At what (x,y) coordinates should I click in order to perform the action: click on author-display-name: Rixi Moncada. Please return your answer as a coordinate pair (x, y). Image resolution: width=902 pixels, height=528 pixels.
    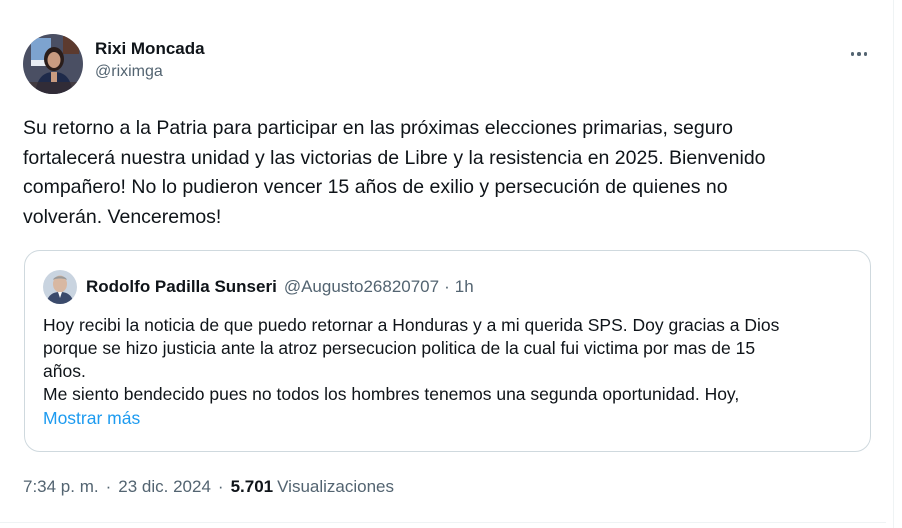
    Looking at the image, I should click on (150, 49).